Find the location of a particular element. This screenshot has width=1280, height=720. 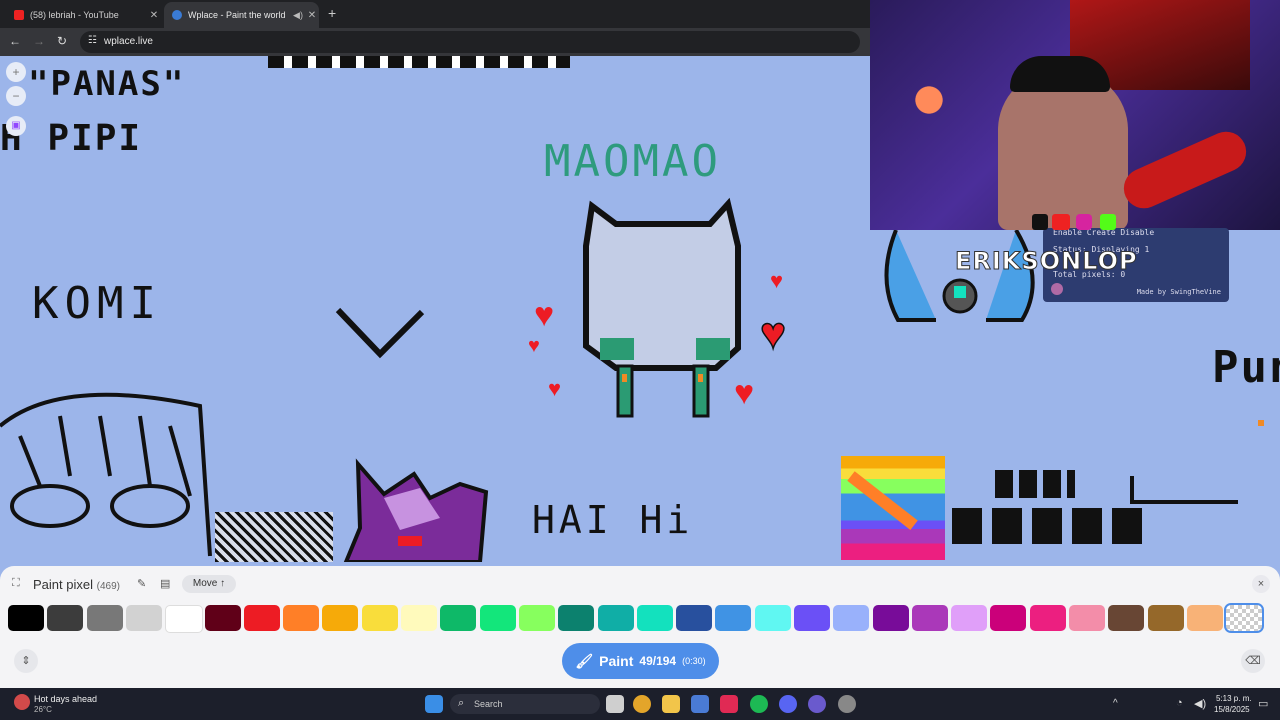

tiktok-icon is located at coordinates (1040, 222).